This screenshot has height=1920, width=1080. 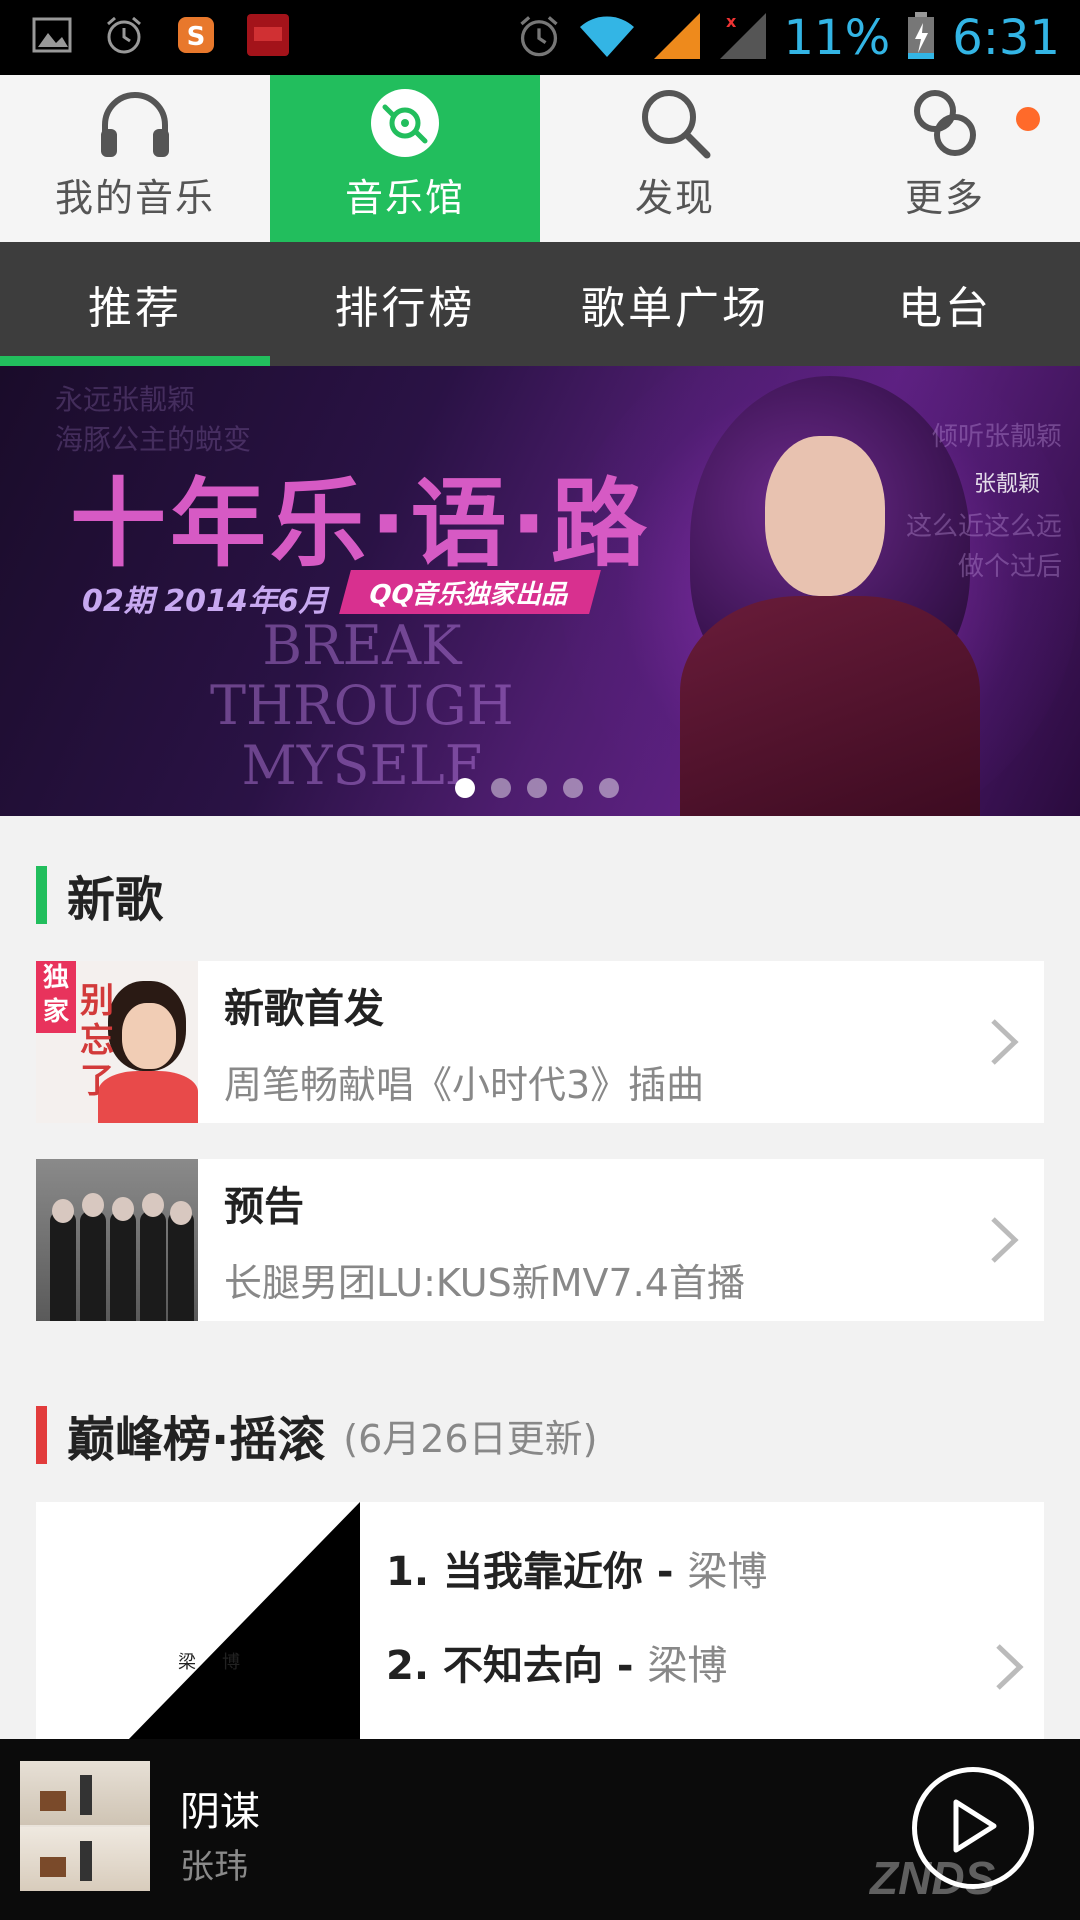 What do you see at coordinates (56, 997) in the screenshot?
I see `exclusive-badge: 独家` at bounding box center [56, 997].